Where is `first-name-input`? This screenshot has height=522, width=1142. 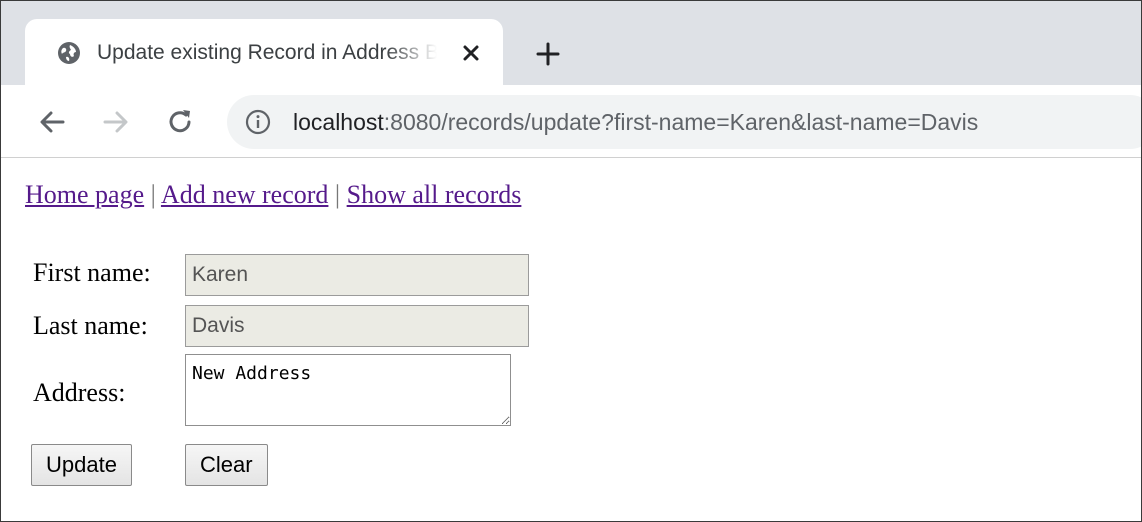
first-name-input is located at coordinates (357, 275).